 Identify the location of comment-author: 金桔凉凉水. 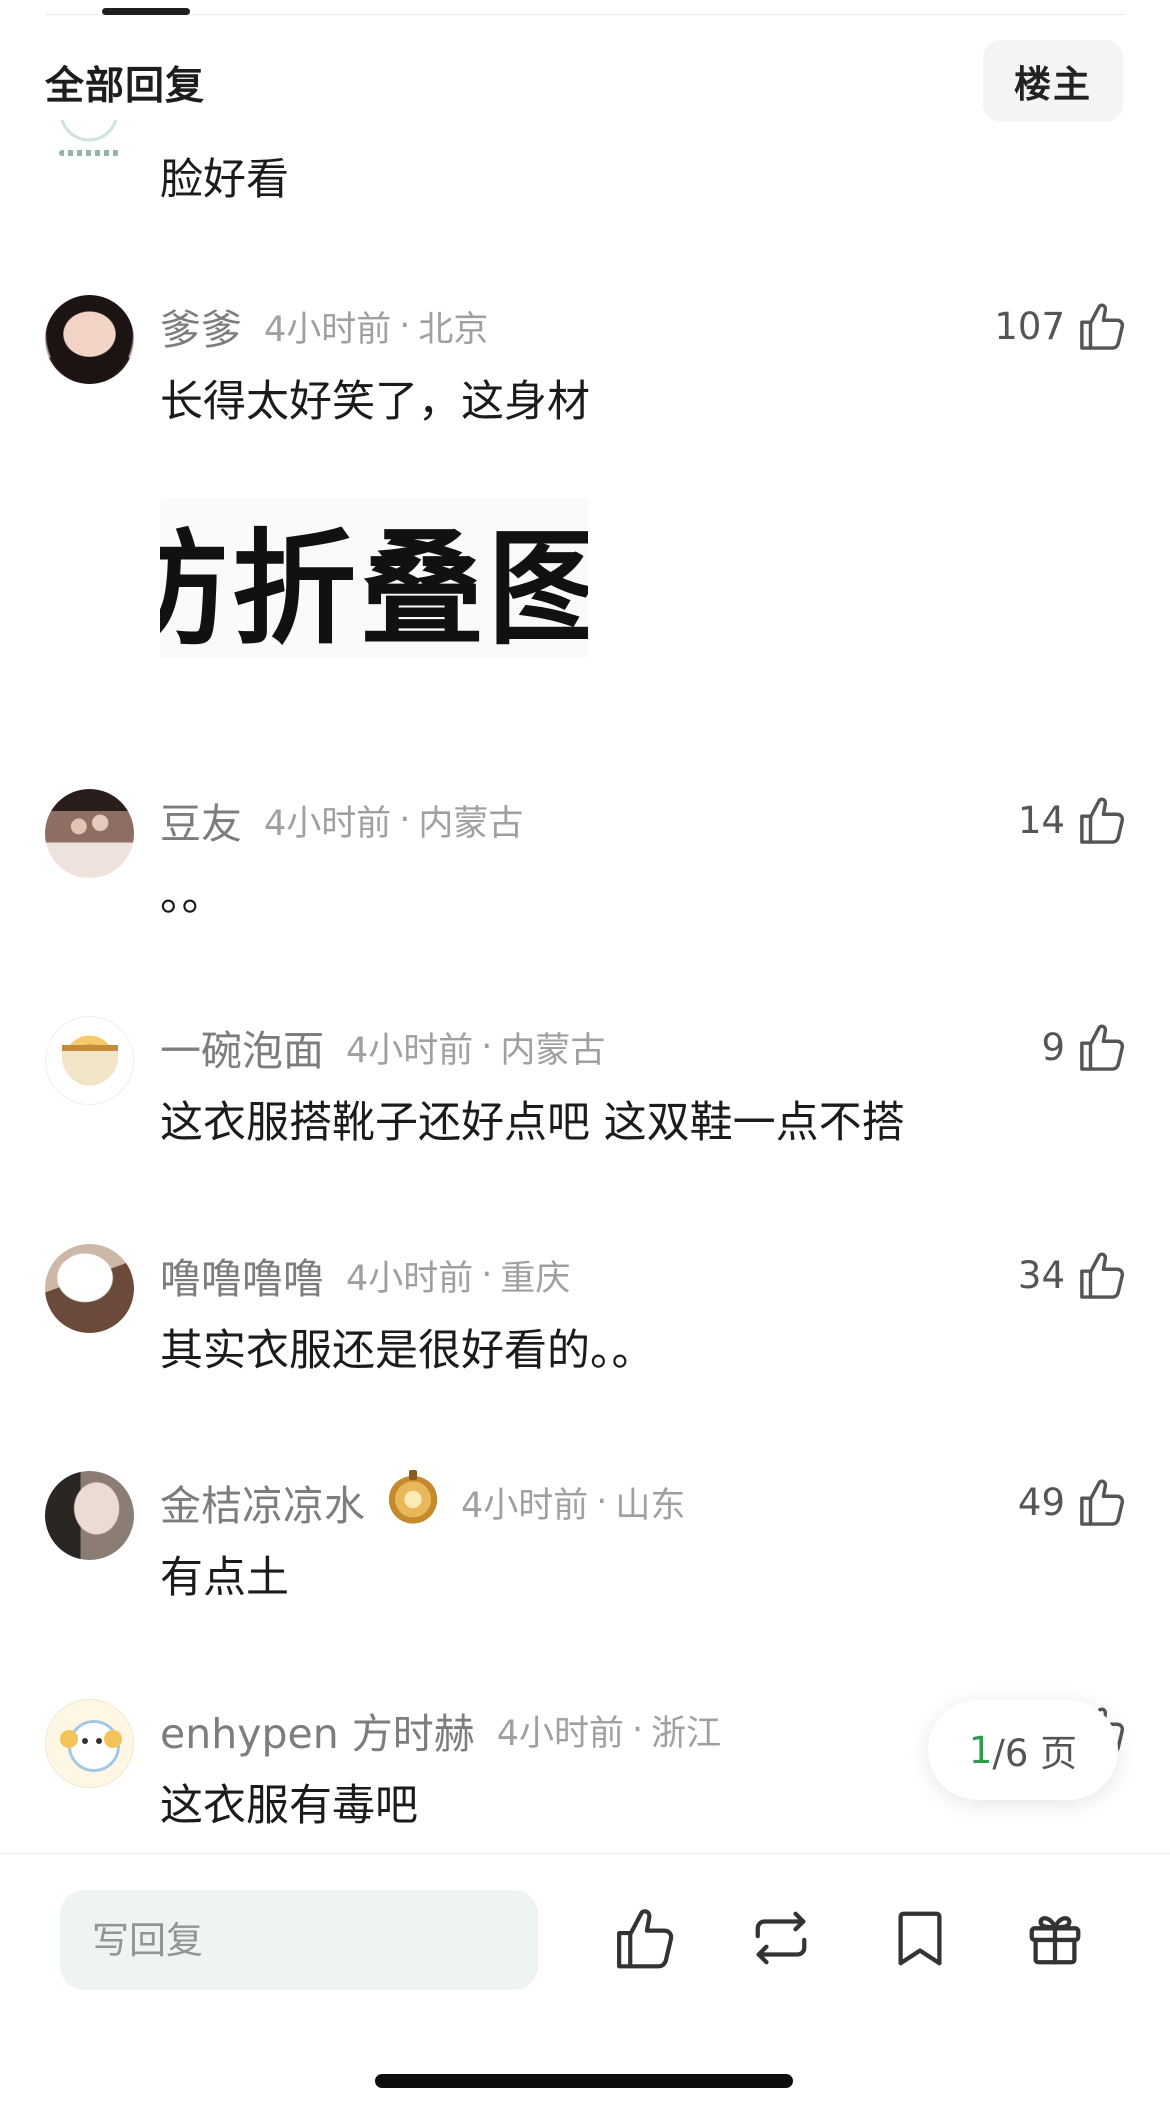
(262, 1502).